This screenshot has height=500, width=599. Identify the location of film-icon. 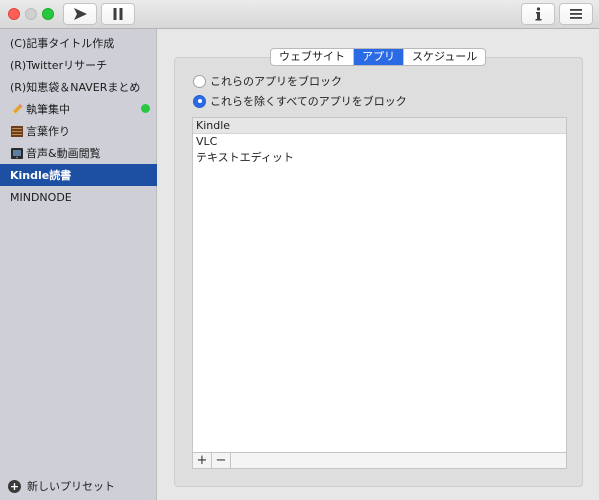
(17, 153).